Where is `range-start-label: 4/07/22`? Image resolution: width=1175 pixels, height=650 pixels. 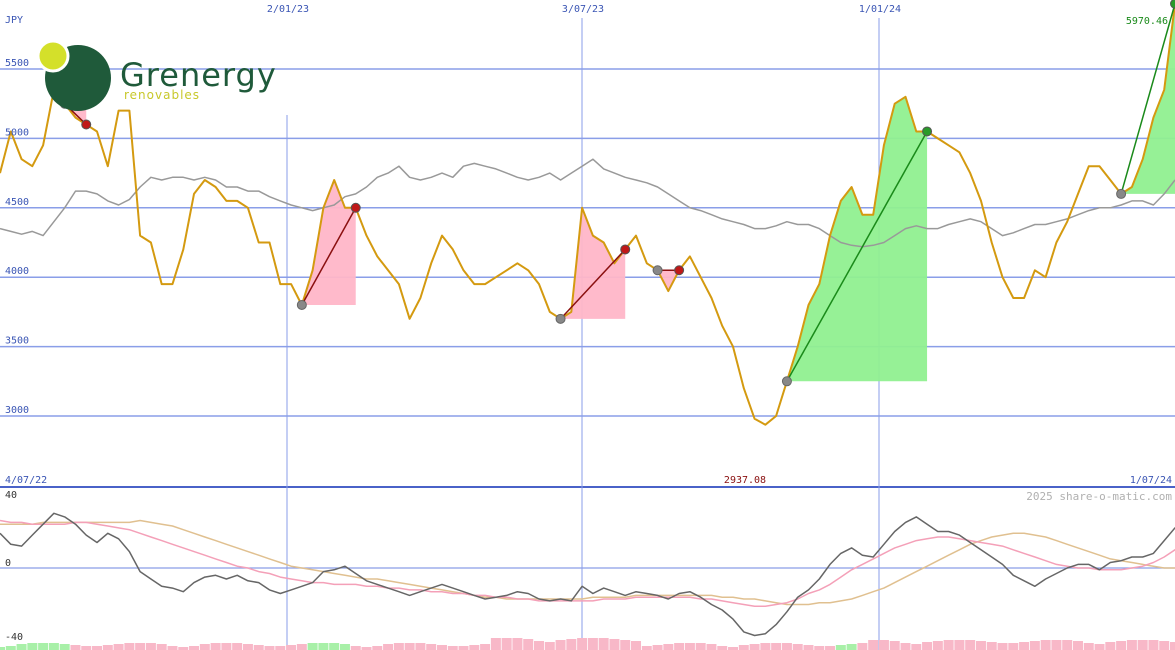
range-start-label: 4/07/22 is located at coordinates (26, 480).